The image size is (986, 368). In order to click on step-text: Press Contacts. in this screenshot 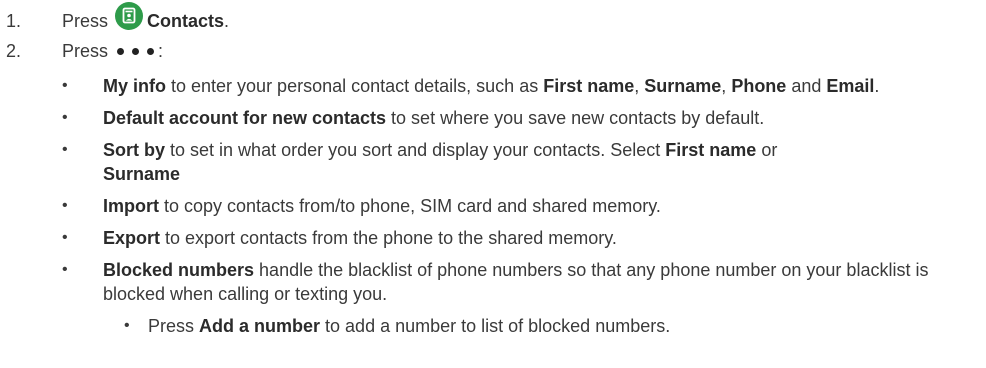, I will do `click(146, 19)`.